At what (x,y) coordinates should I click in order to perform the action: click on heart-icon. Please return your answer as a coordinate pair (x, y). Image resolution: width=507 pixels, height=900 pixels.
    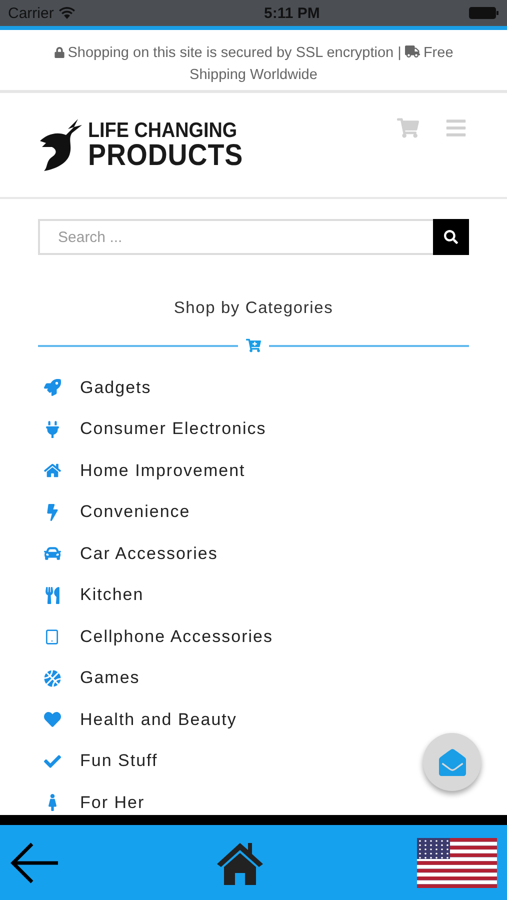
    Looking at the image, I should click on (52, 719).